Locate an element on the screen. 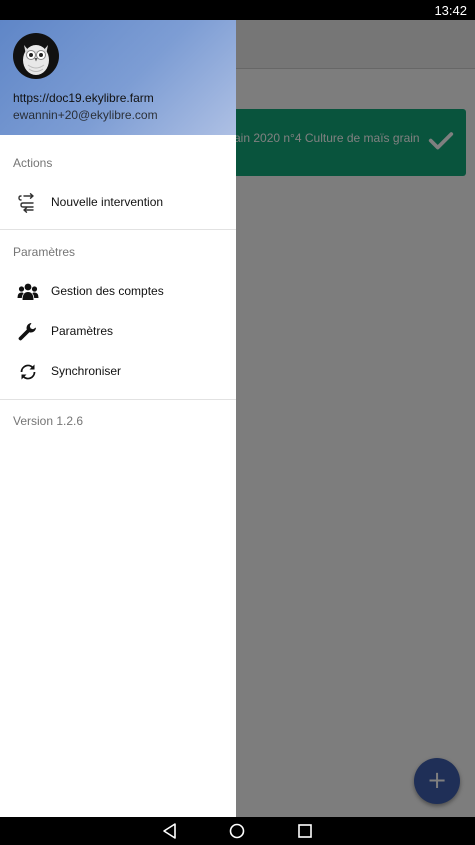  owl-avatar is located at coordinates (36, 56).